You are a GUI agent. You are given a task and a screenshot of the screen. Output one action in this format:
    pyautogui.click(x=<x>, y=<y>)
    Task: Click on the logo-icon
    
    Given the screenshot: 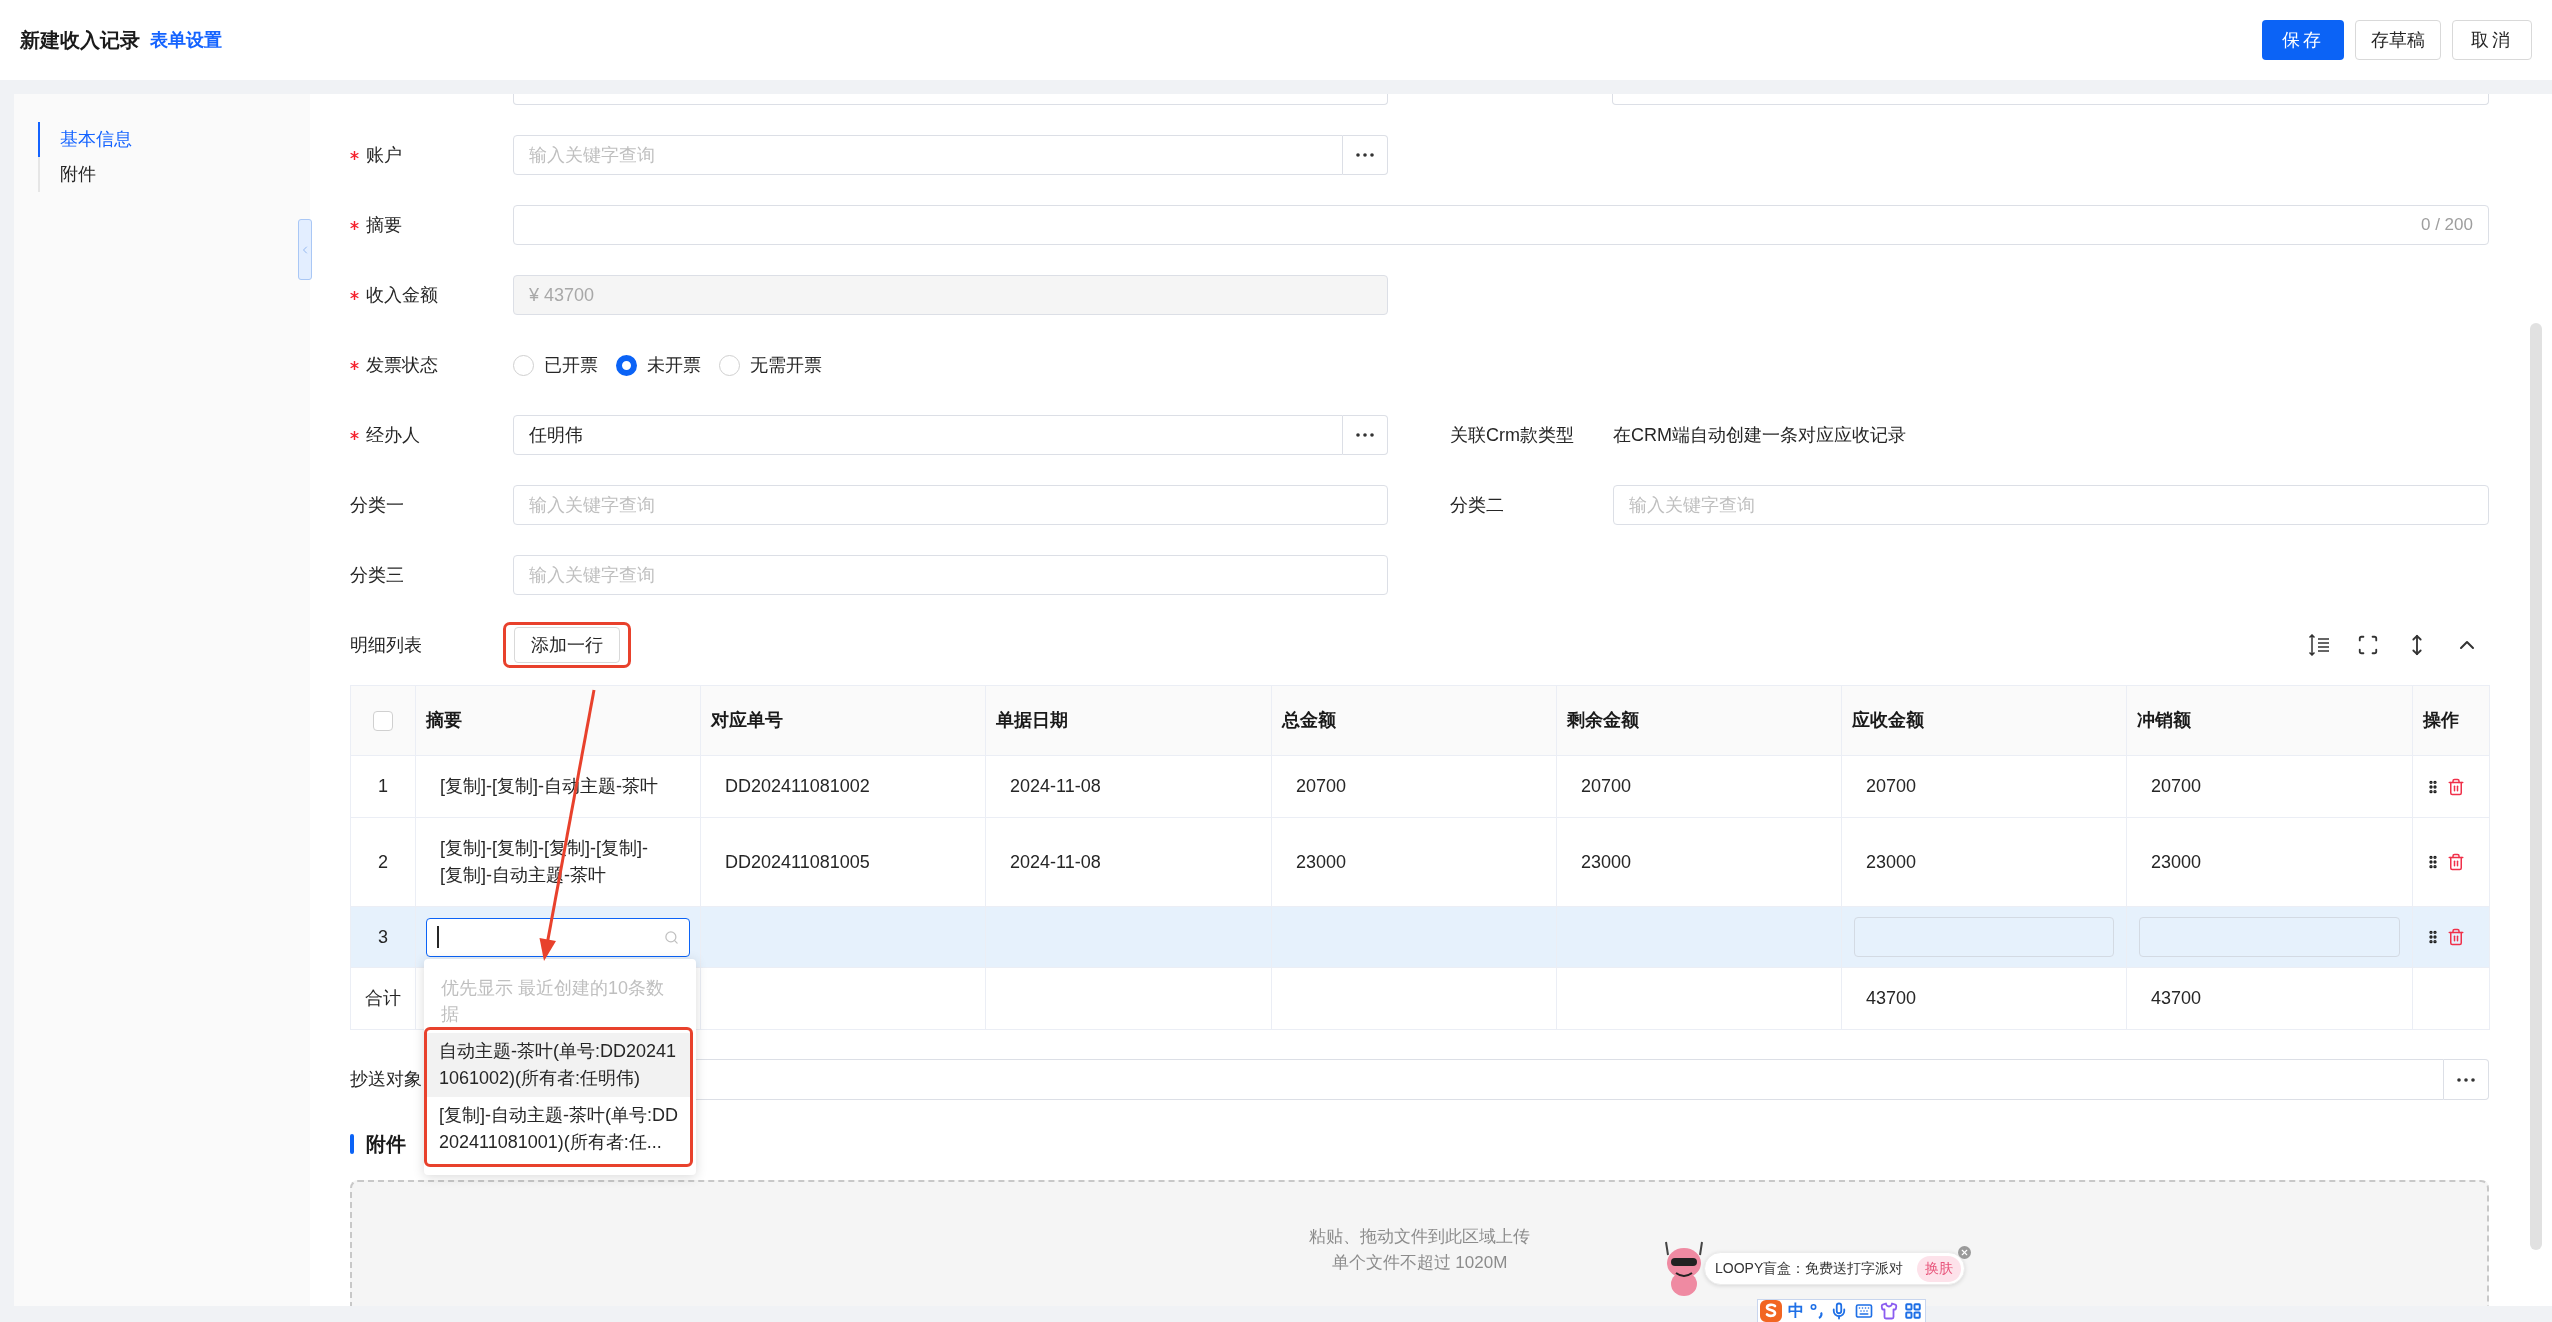 What is the action you would take?
    pyautogui.click(x=1771, y=1311)
    